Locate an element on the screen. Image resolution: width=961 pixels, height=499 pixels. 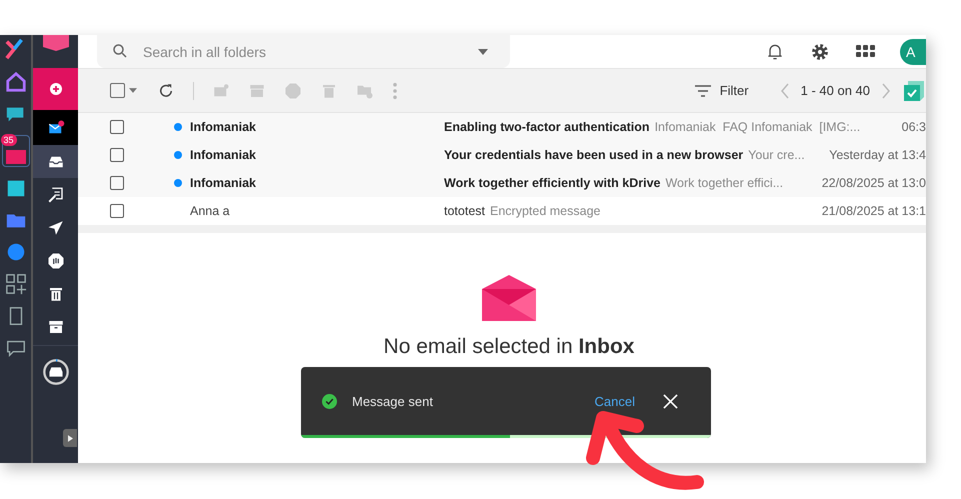
preview-text: Encrypted message is located at coordinates (545, 211).